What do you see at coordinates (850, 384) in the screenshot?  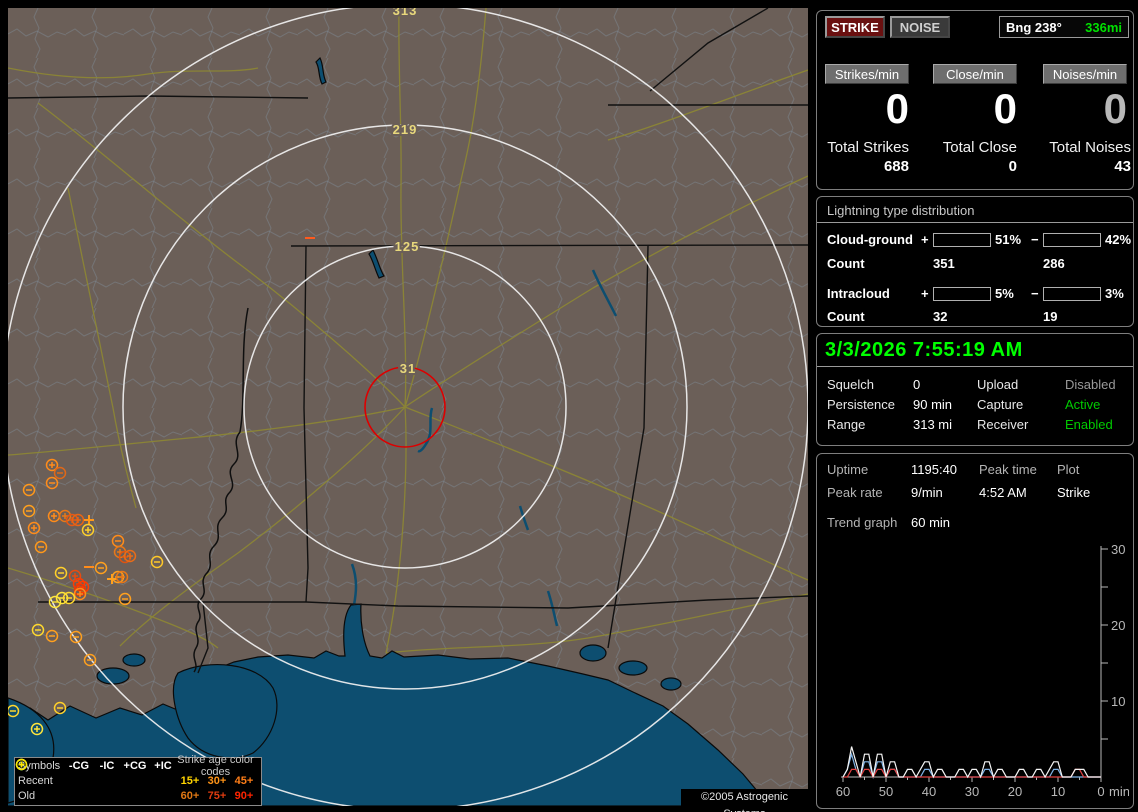 I see `squelch-label: Squelch` at bounding box center [850, 384].